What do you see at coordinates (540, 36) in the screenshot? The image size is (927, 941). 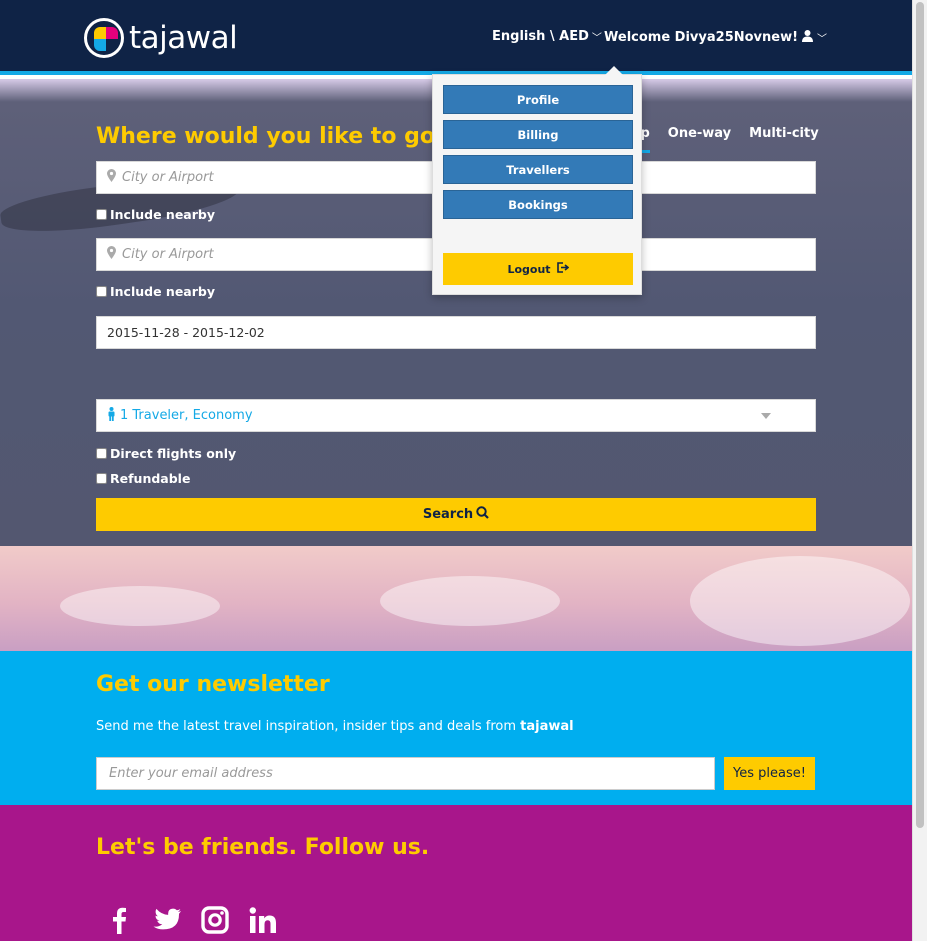 I see `language-currency-label: English \ AED` at bounding box center [540, 36].